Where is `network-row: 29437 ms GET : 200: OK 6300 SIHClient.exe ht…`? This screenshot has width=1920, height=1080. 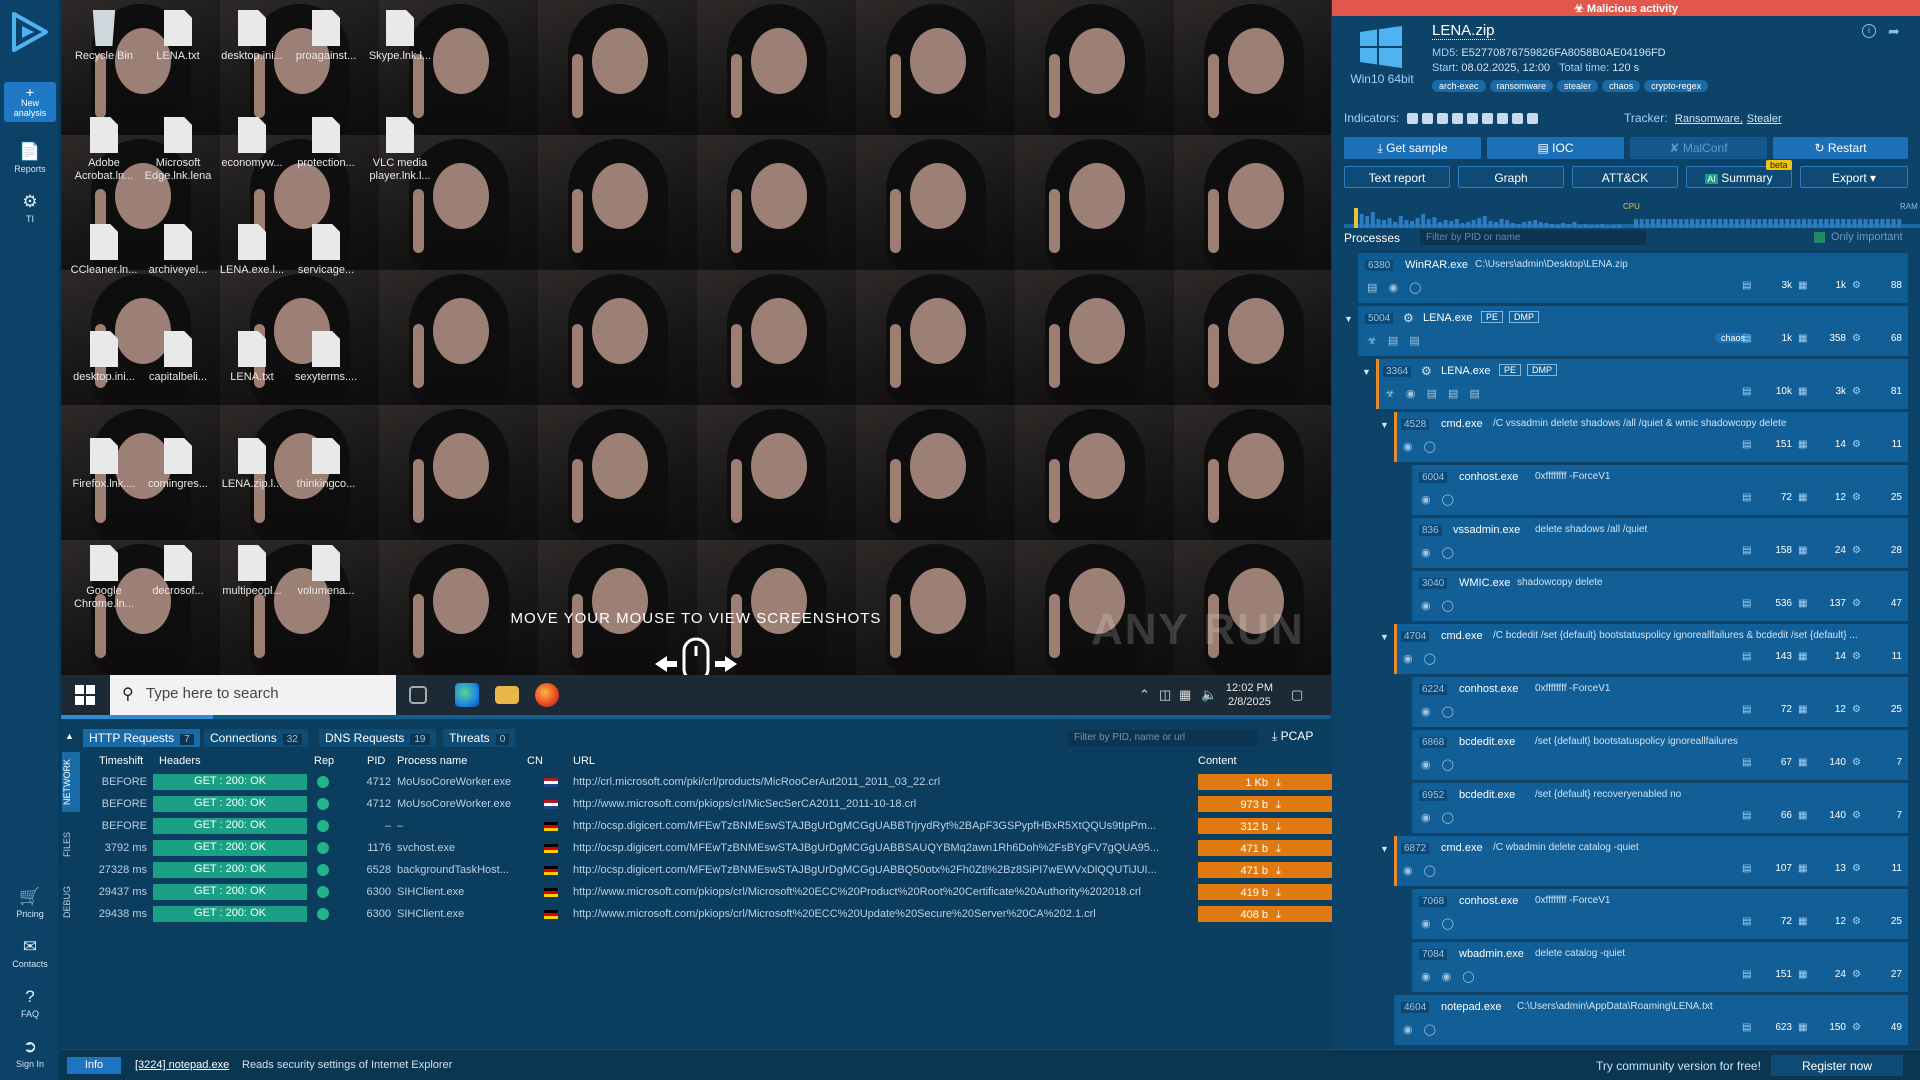 network-row: 29437 ms GET : 200: OK 6300 SIHClient.exe ht… is located at coordinates (714, 893).